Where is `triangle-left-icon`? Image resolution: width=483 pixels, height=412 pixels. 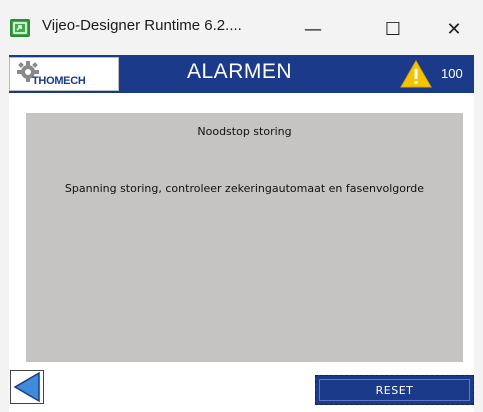 triangle-left-icon is located at coordinates (26, 387).